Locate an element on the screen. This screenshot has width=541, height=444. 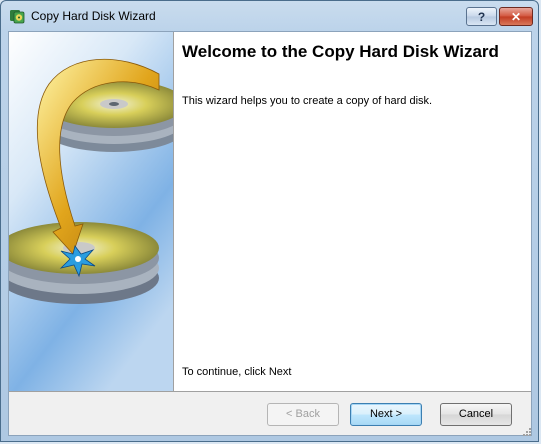
button-bar-divider is located at coordinates (270, 391).